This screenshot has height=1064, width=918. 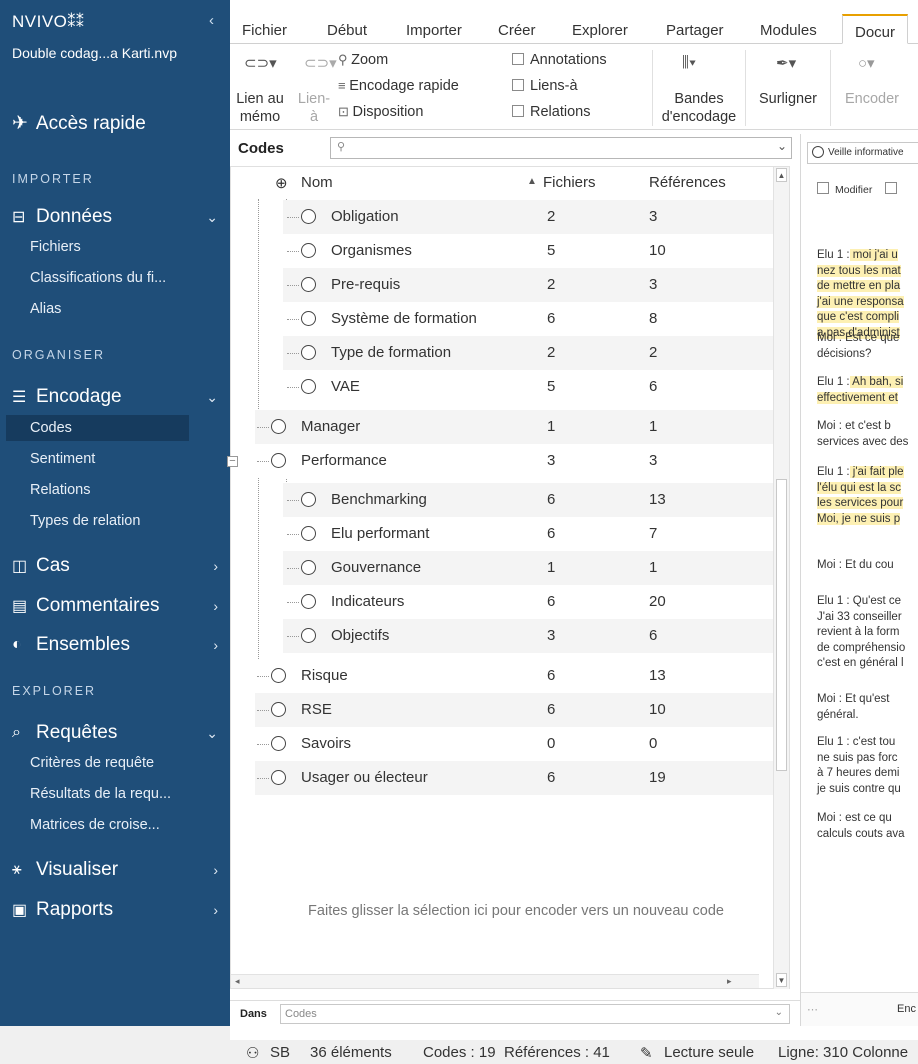 What do you see at coordinates (535, 1014) in the screenshot?
I see `in-location-select: Codes ⌄` at bounding box center [535, 1014].